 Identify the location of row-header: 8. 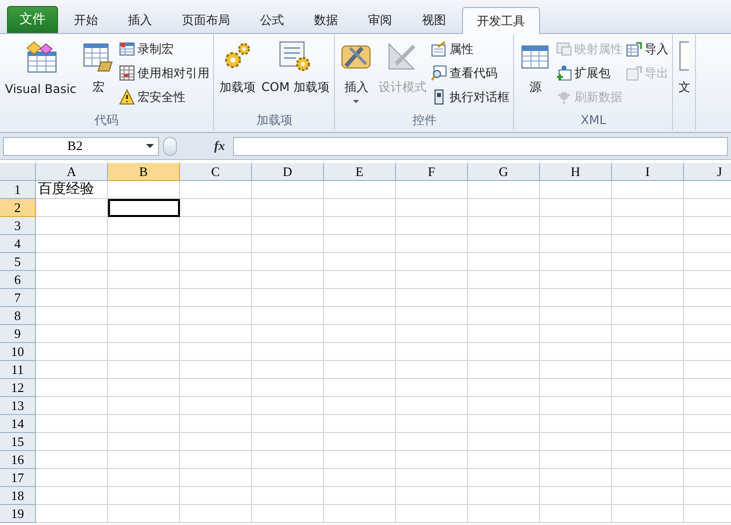
(18, 316).